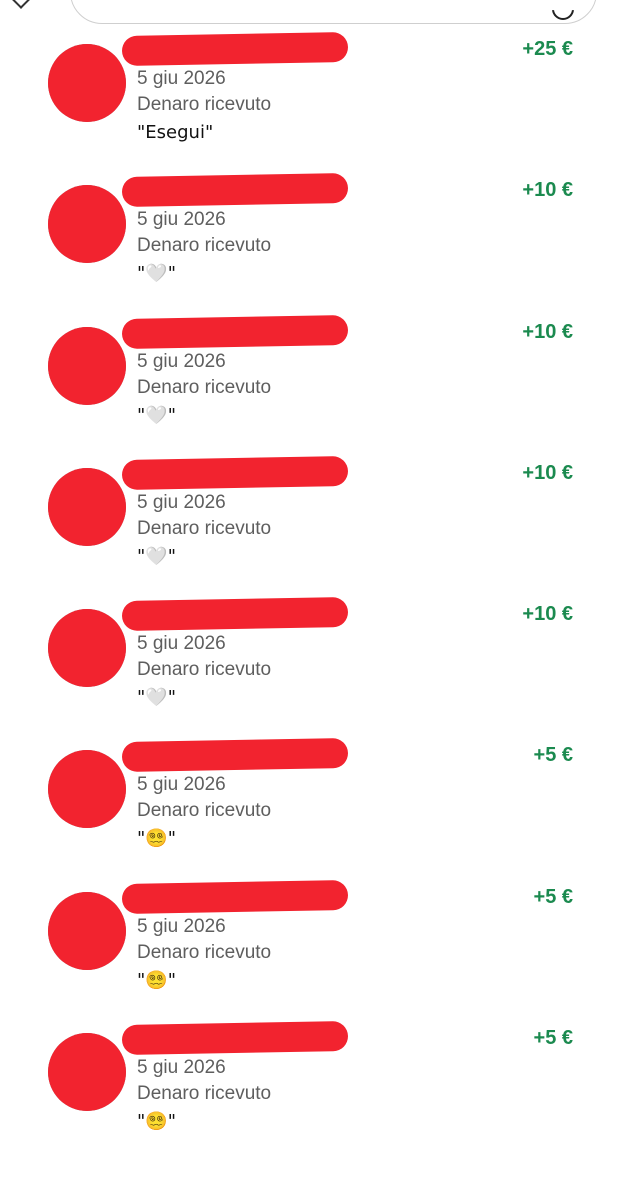 The image size is (625, 1200). I want to click on search-icon, so click(563, 15).